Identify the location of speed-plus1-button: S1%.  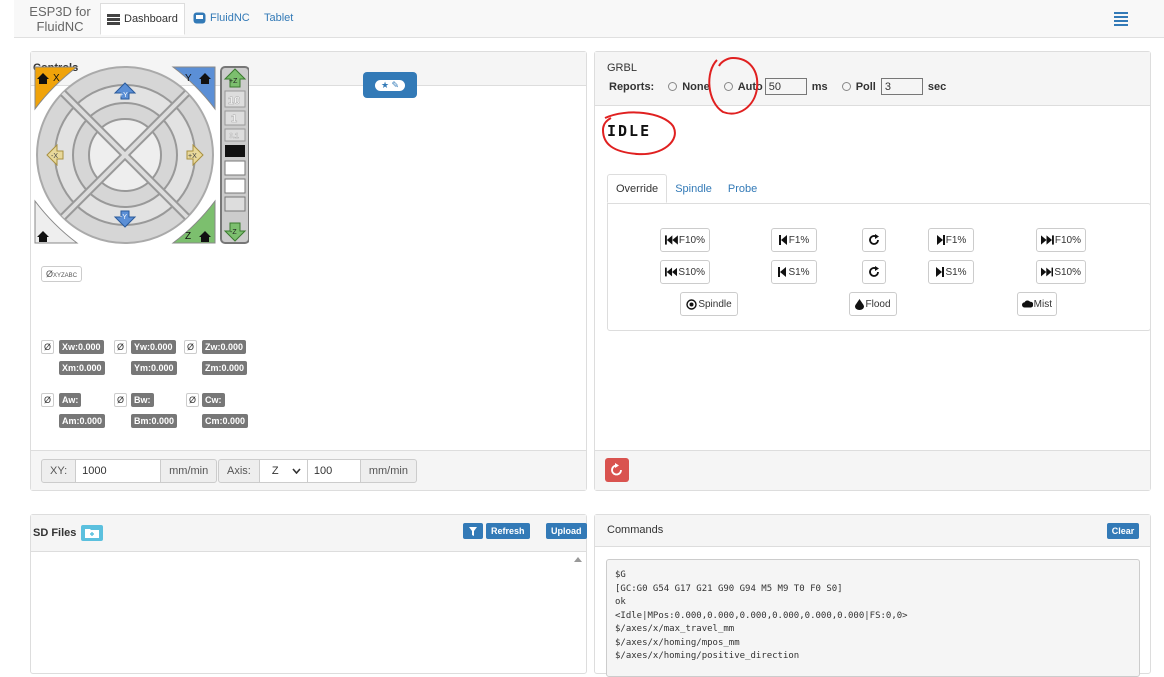
(951, 272).